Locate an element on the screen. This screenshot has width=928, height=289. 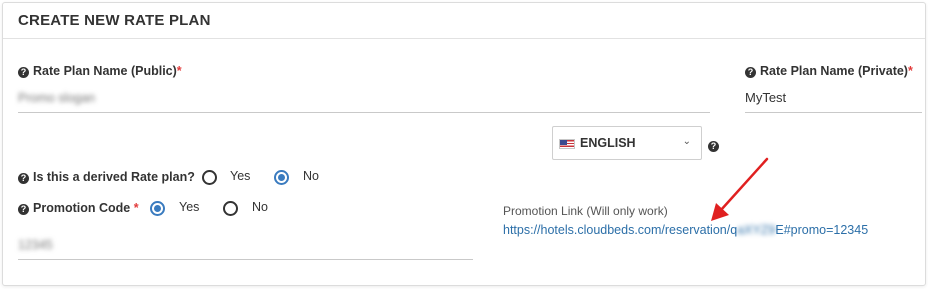
derived-rate-label: ? Is this a derived Rate plan? is located at coordinates (106, 177).